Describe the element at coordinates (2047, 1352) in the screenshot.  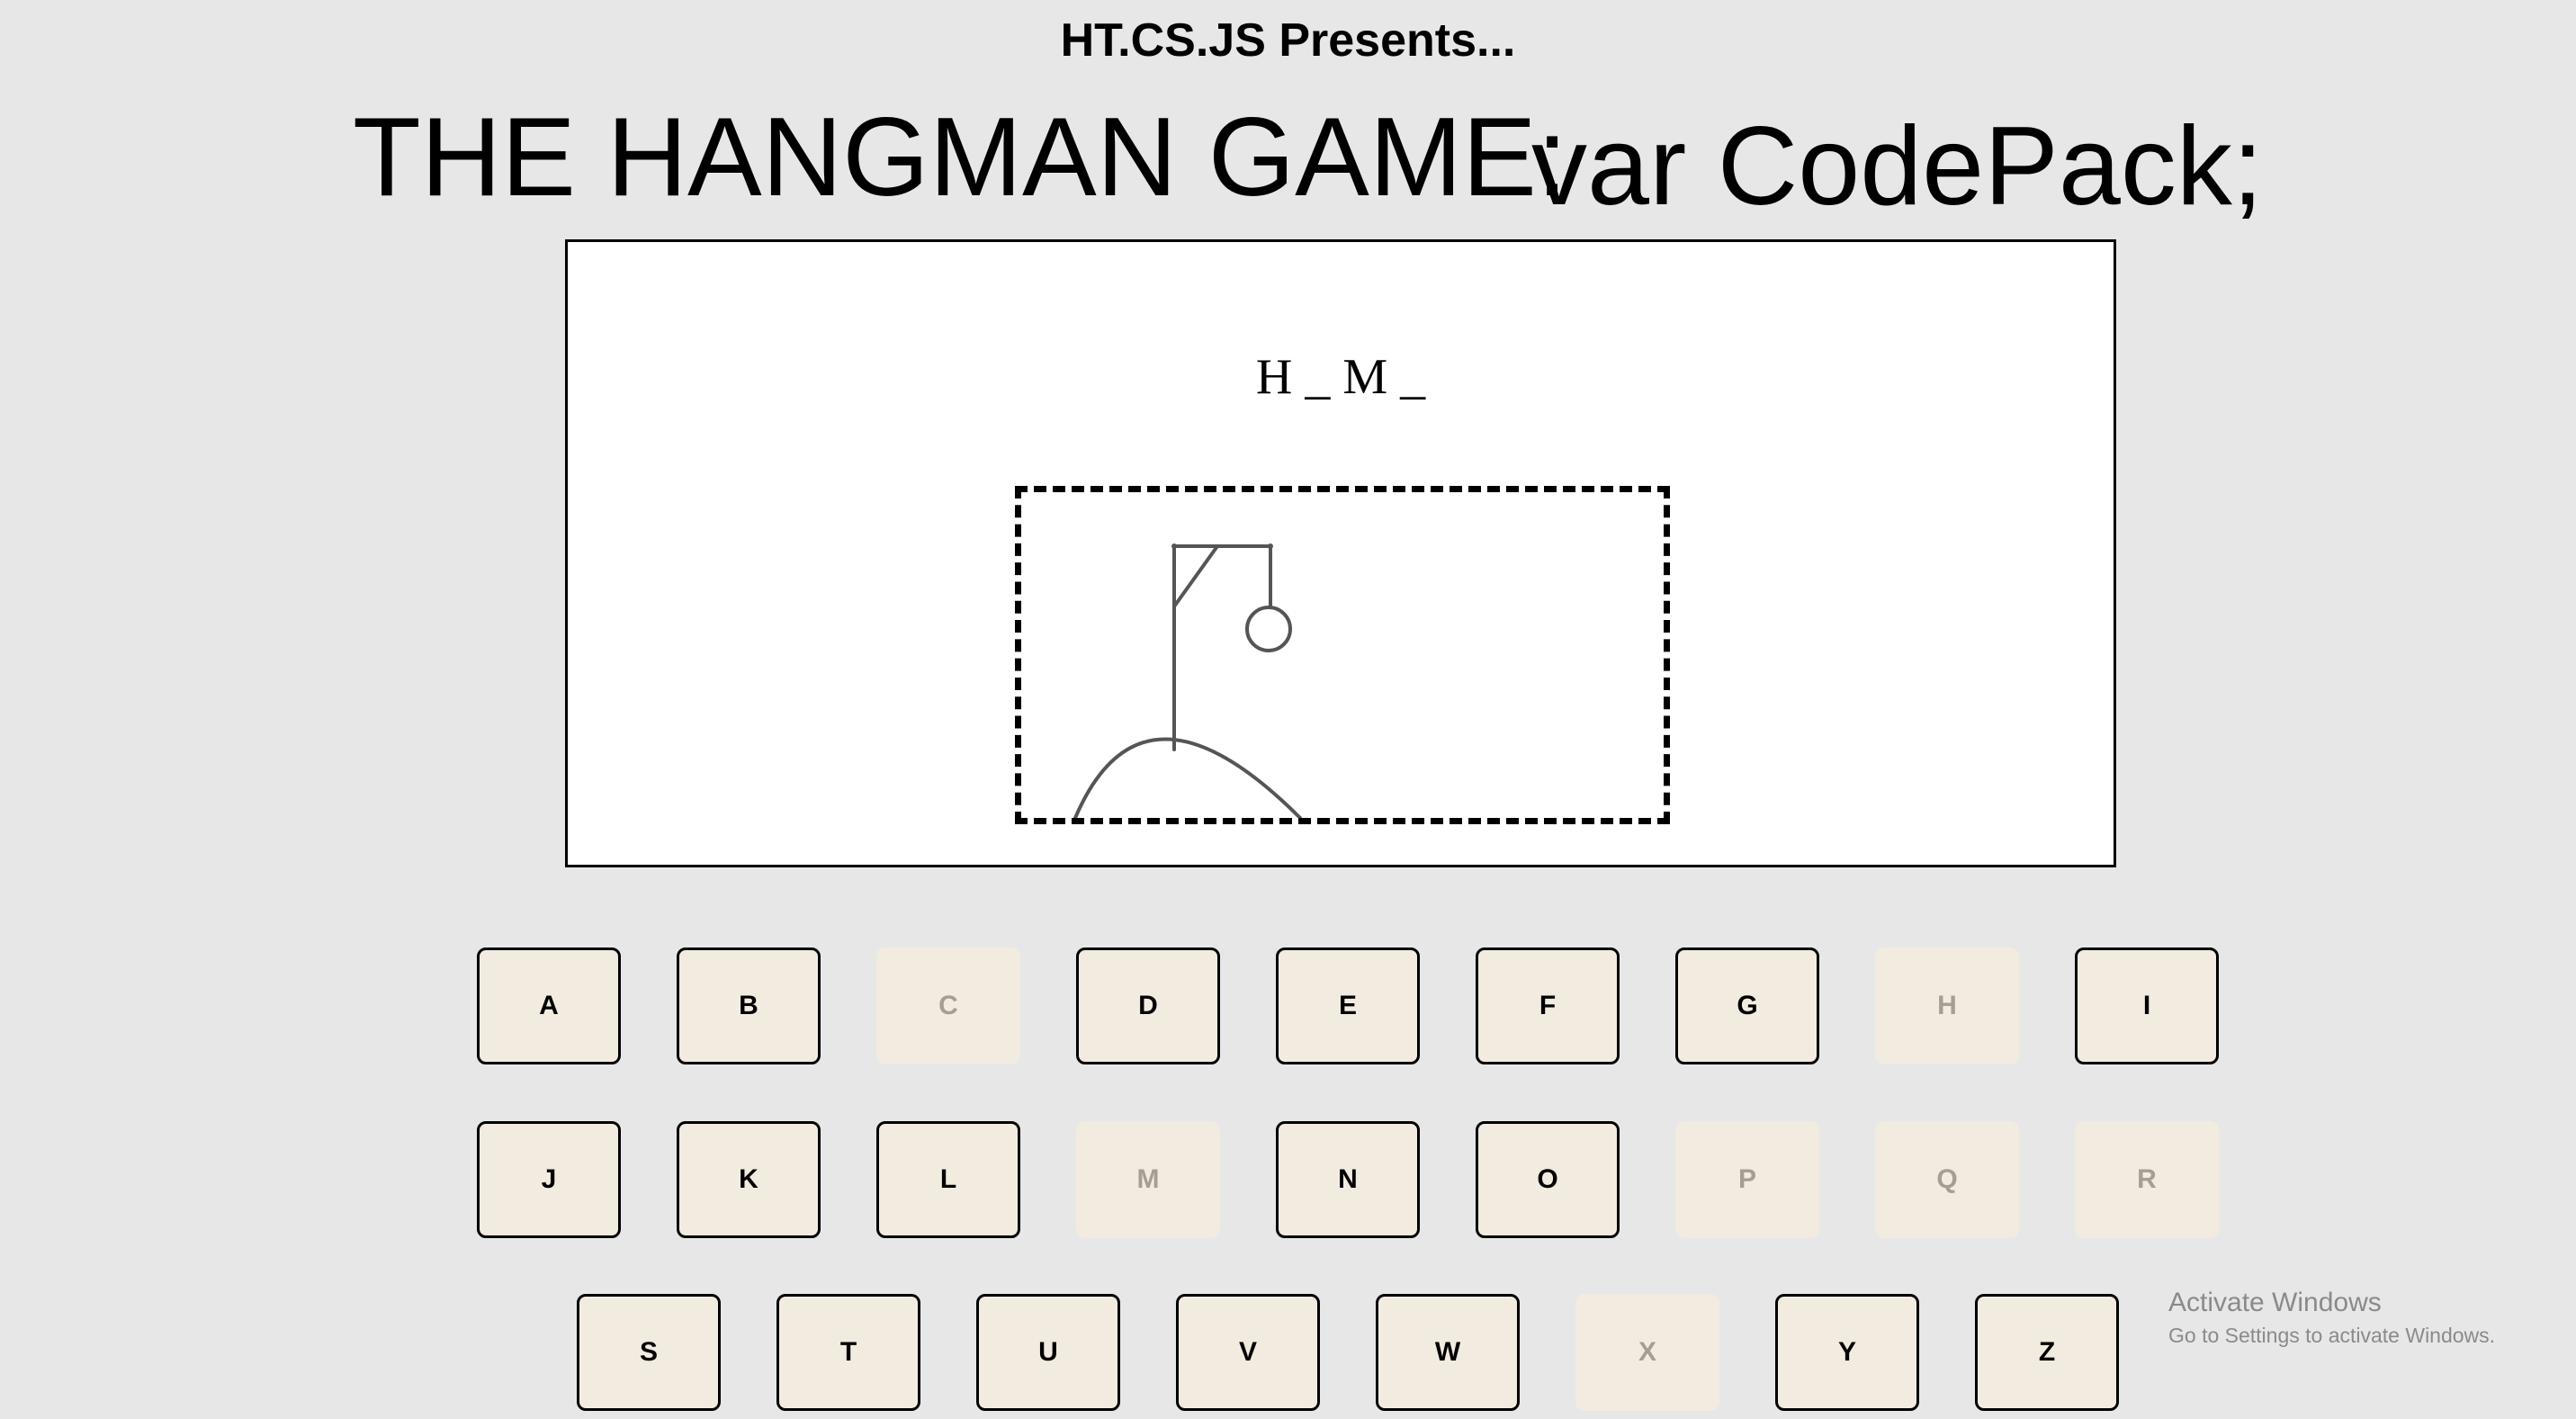
I see `key-z: Z` at that location.